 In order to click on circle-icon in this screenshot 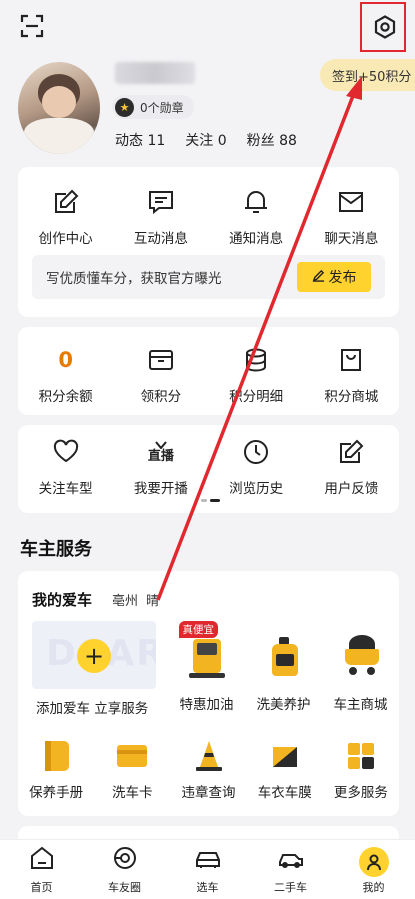, I will do `click(125, 860)`.